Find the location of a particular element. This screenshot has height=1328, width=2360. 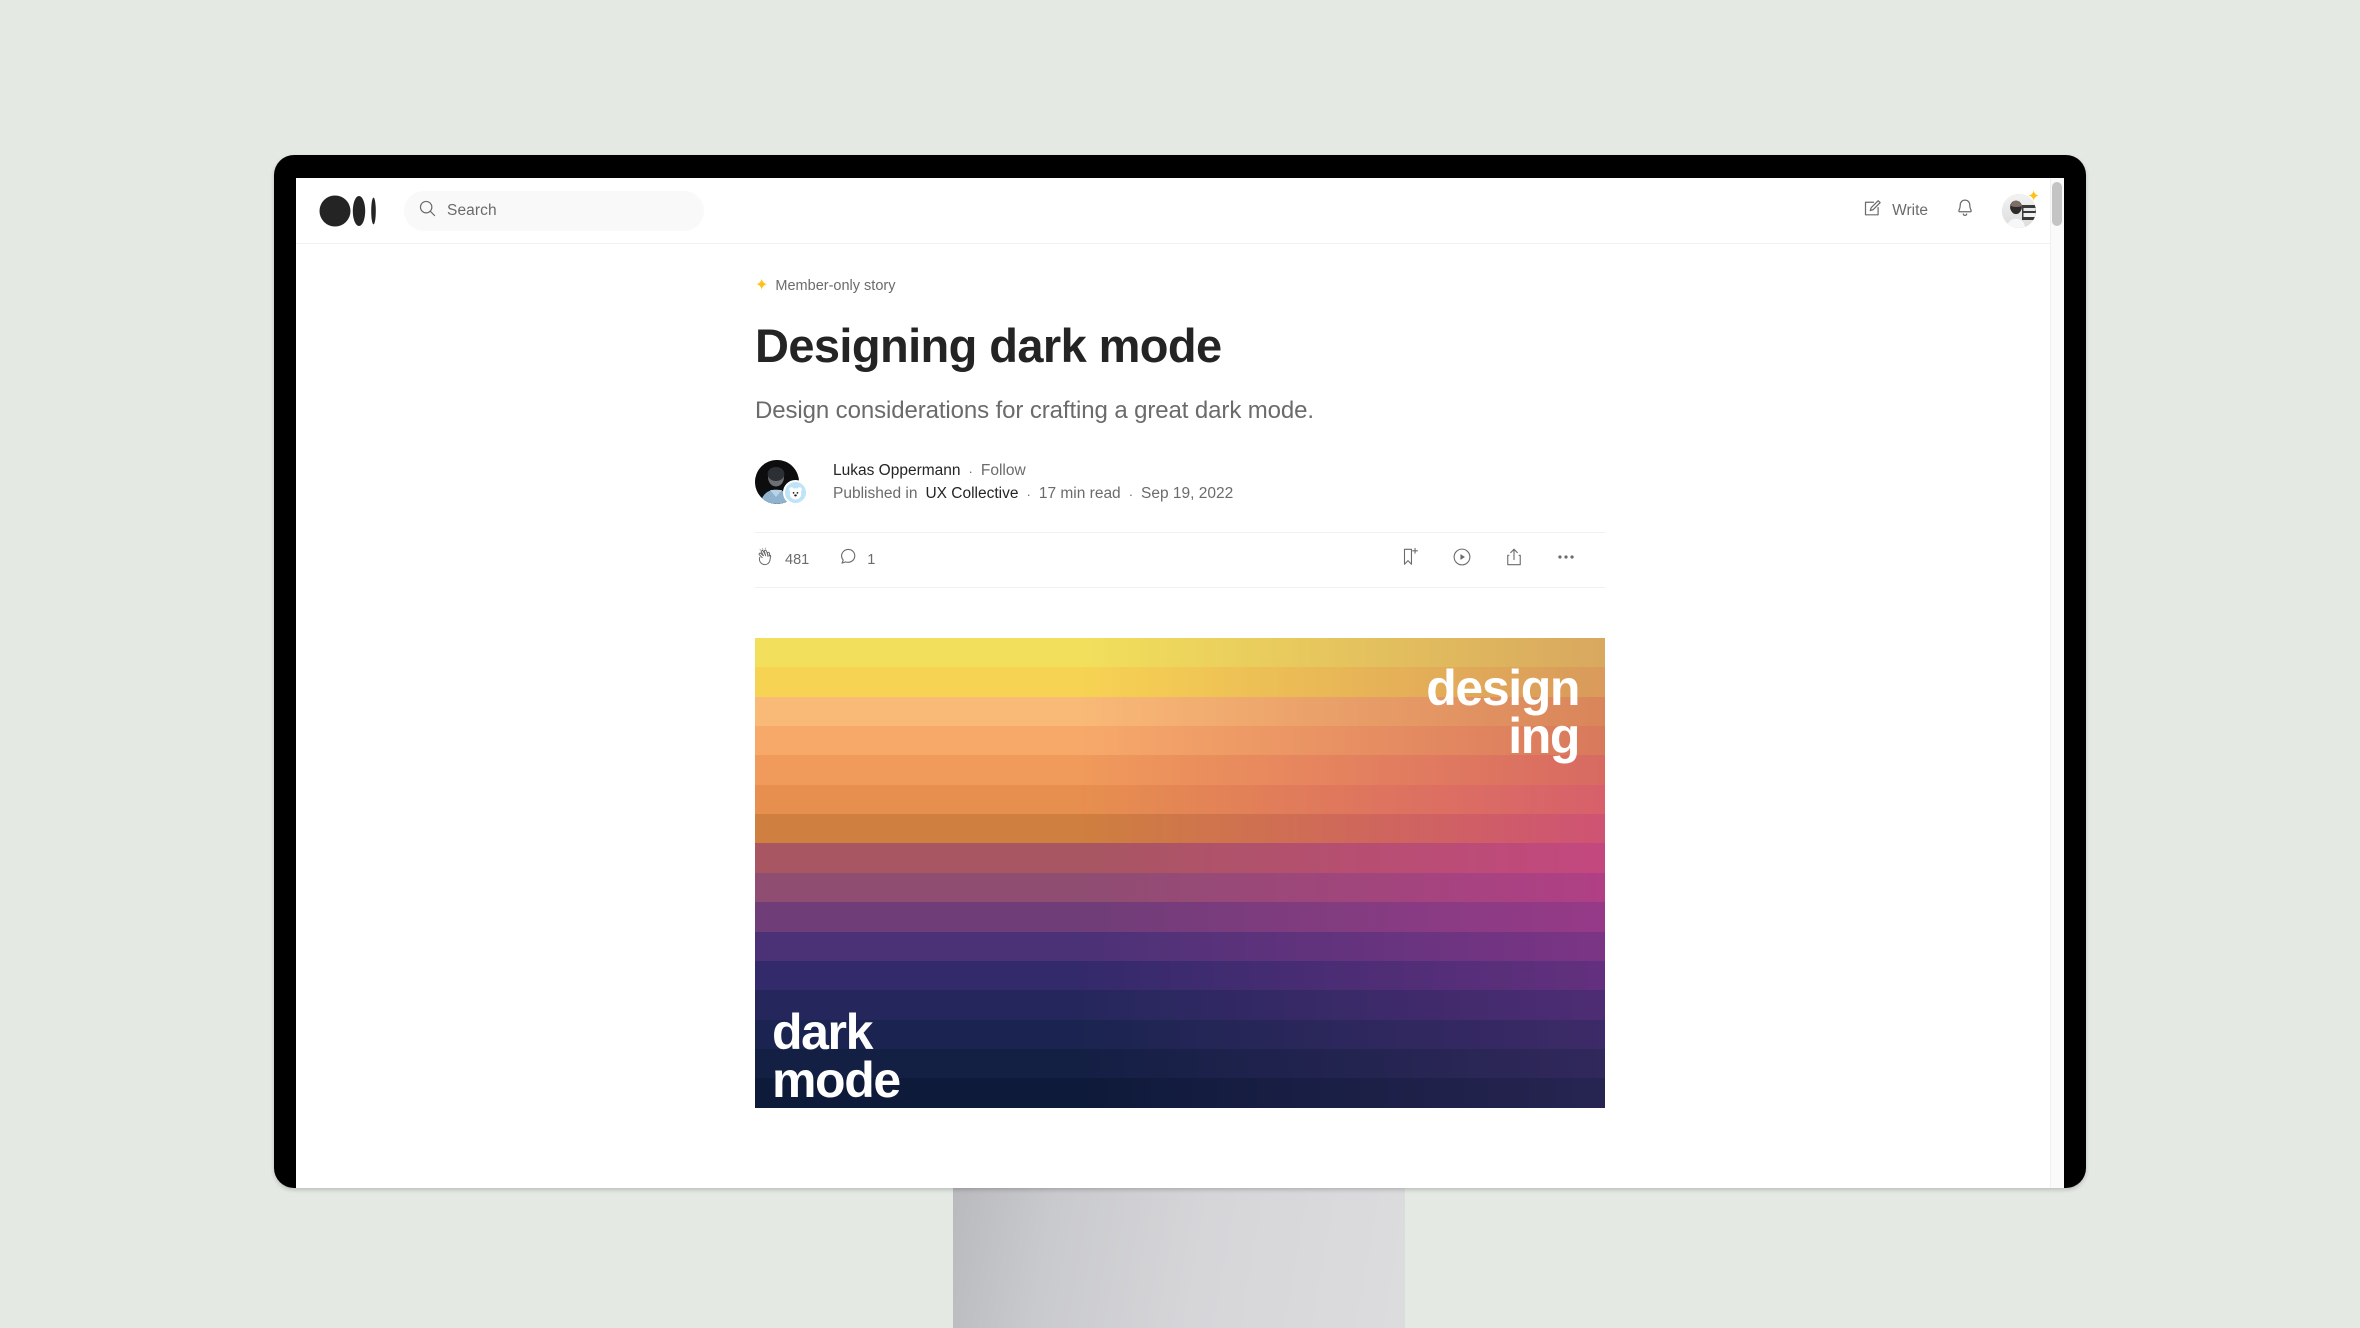

scrollbar-track is located at coordinates (2057, 683).